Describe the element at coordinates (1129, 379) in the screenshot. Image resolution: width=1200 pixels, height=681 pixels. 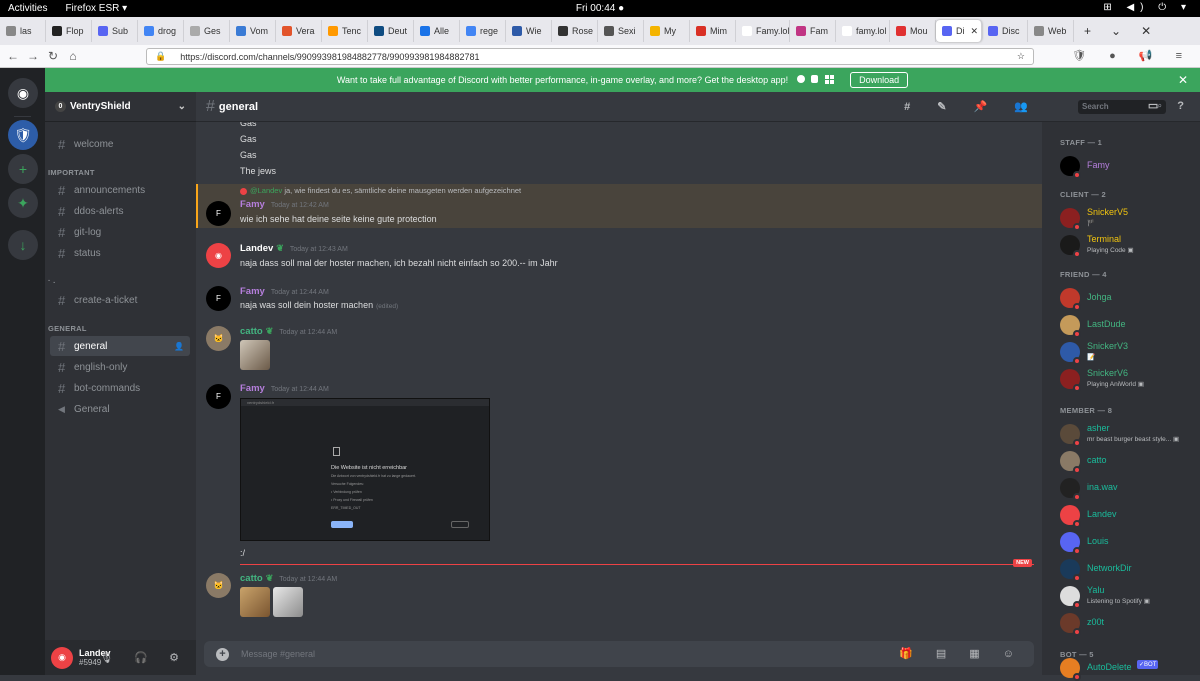
I see `member-item: SnickerV6 Playing AniWorld ▣` at that location.